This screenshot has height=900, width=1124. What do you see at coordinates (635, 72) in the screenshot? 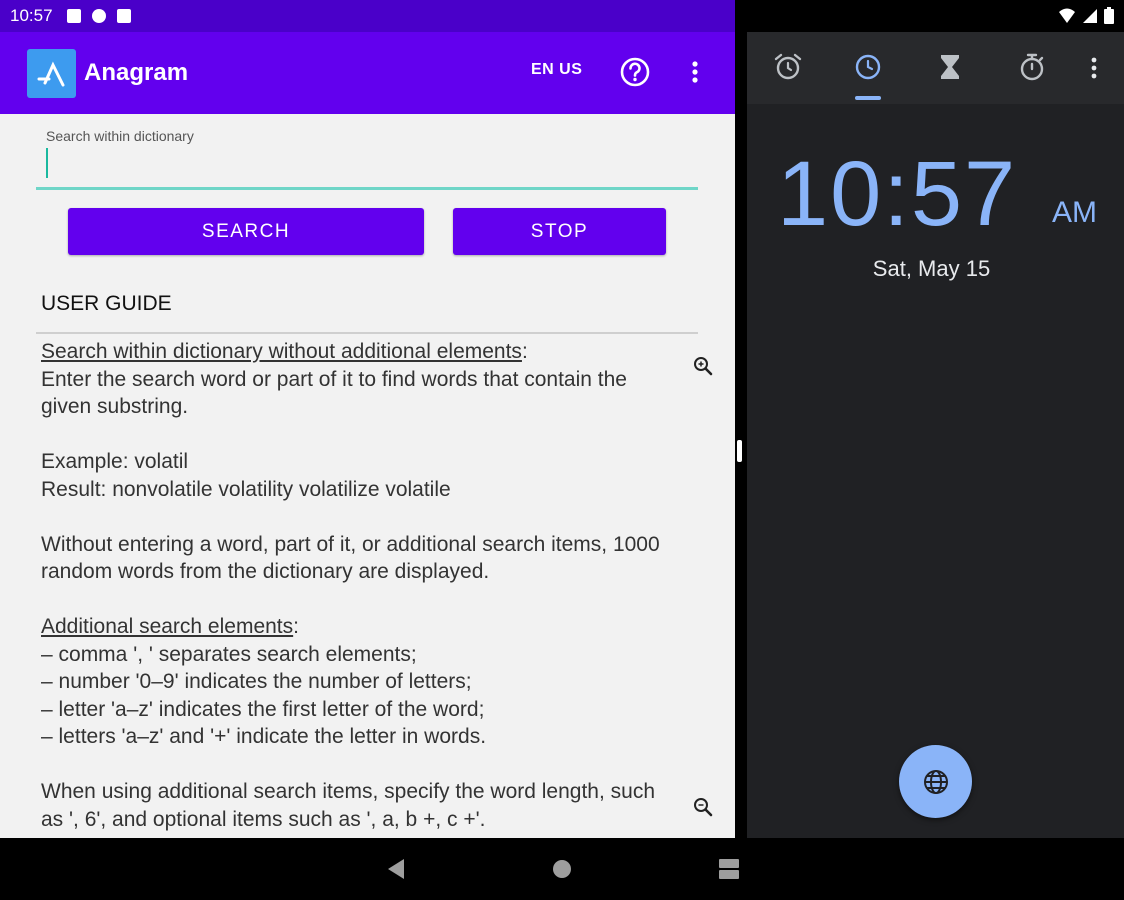
I see `help-circle-icon` at bounding box center [635, 72].